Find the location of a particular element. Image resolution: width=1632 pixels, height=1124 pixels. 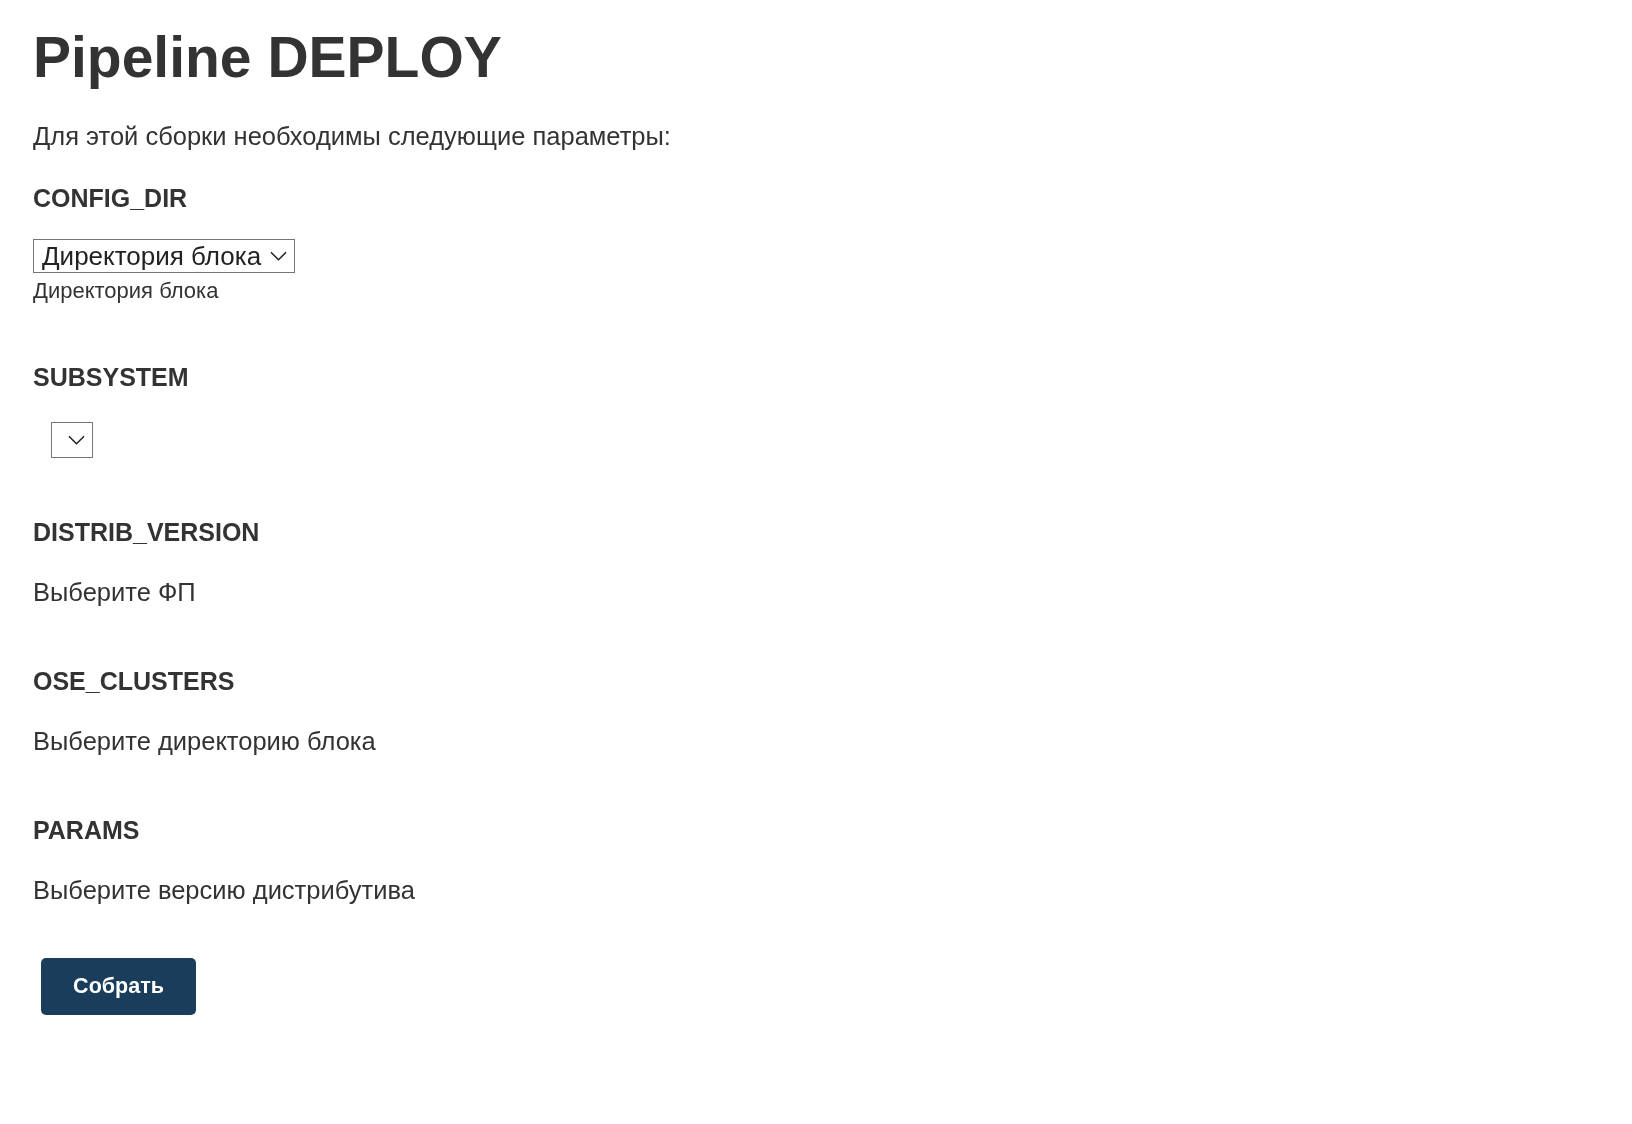

parameter-hint: Выберите директорию блока is located at coordinates (204, 741).